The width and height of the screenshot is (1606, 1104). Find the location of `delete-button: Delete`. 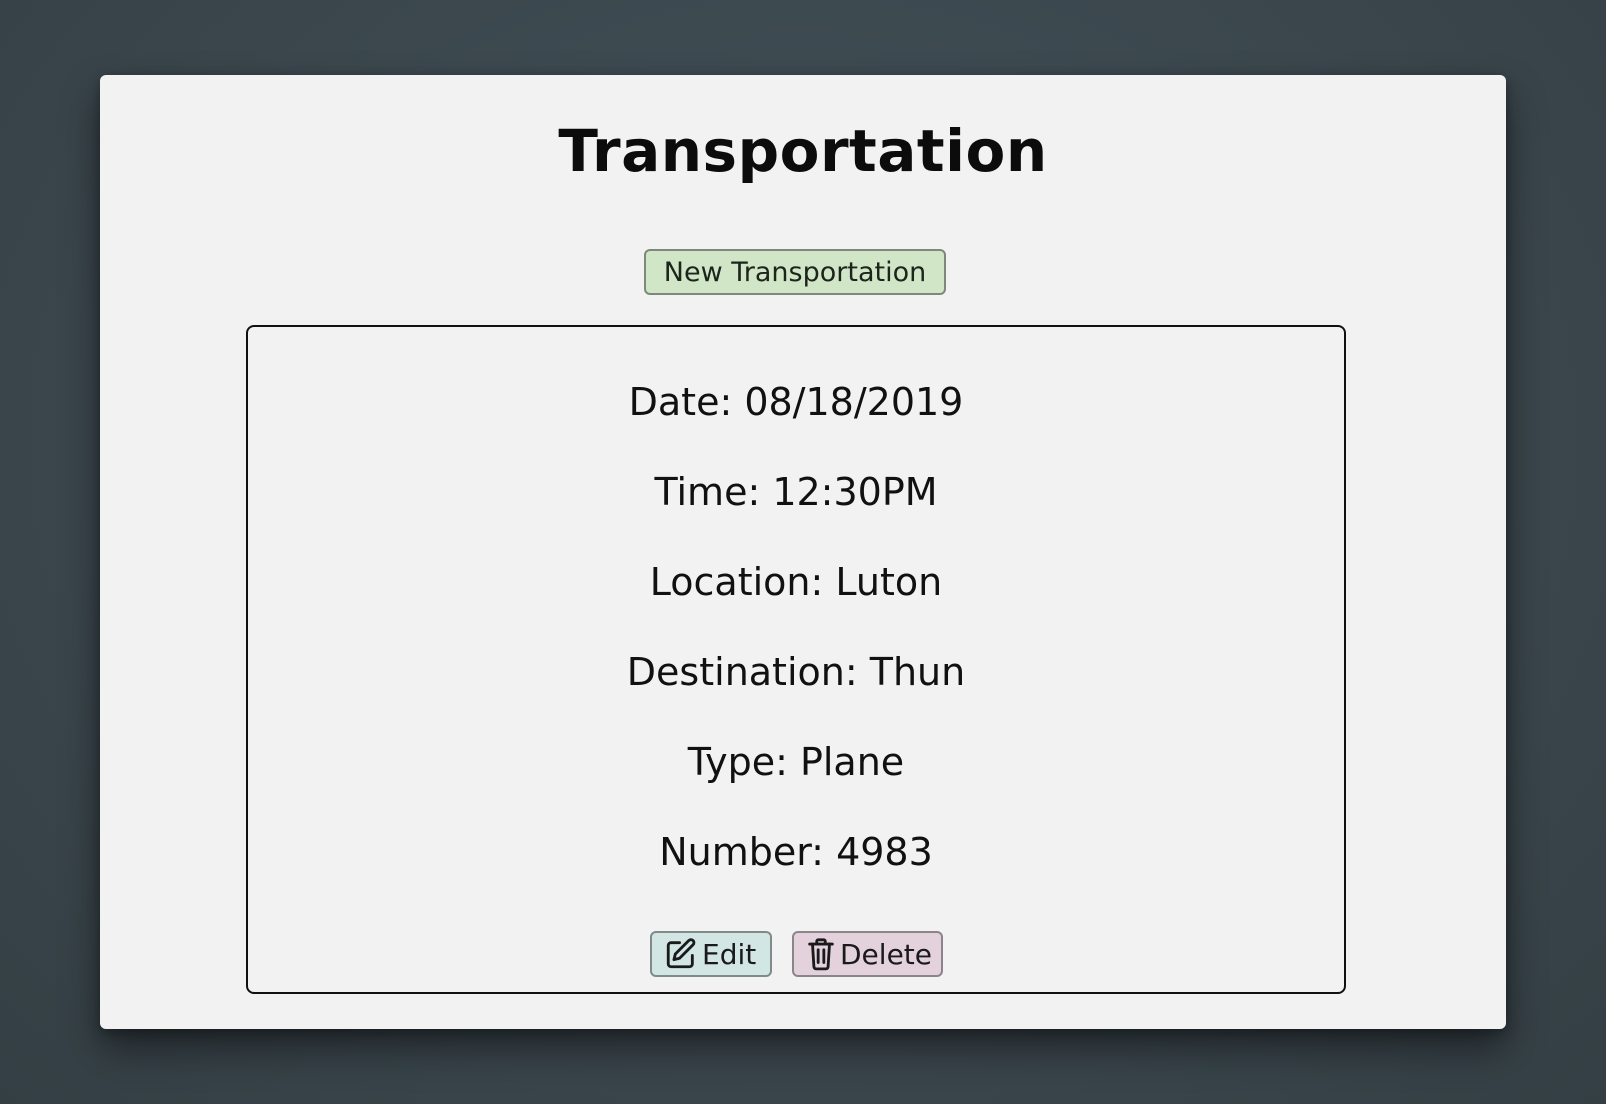

delete-button: Delete is located at coordinates (867, 954).